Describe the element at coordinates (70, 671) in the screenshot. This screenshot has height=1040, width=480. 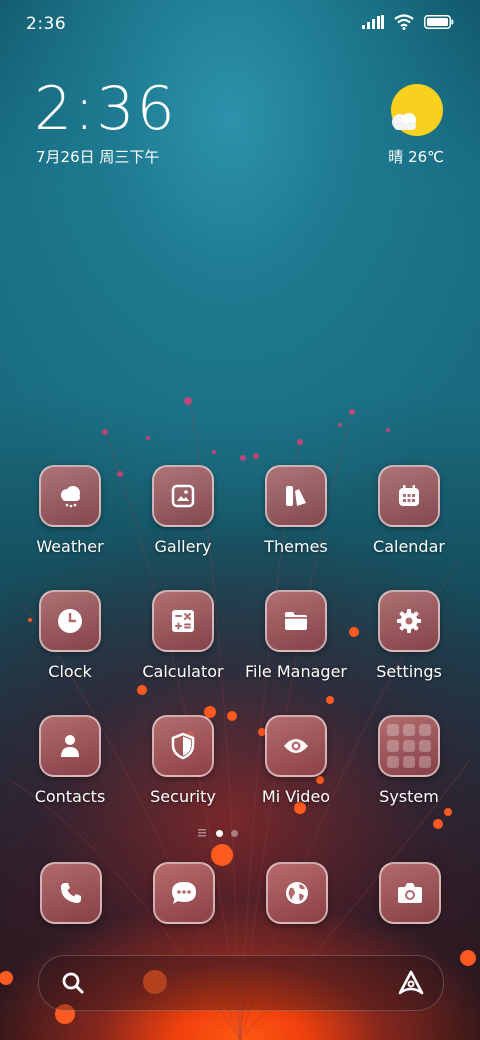
I see `app-label: Clock` at that location.